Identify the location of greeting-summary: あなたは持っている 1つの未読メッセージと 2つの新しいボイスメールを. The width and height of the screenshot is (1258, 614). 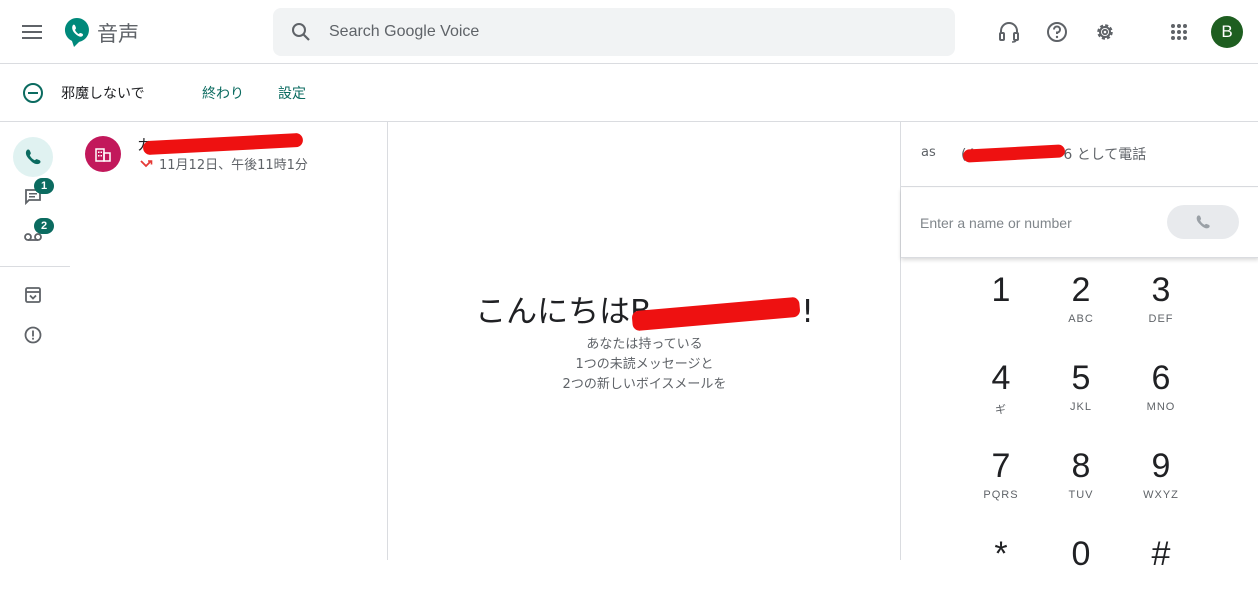
(644, 365).